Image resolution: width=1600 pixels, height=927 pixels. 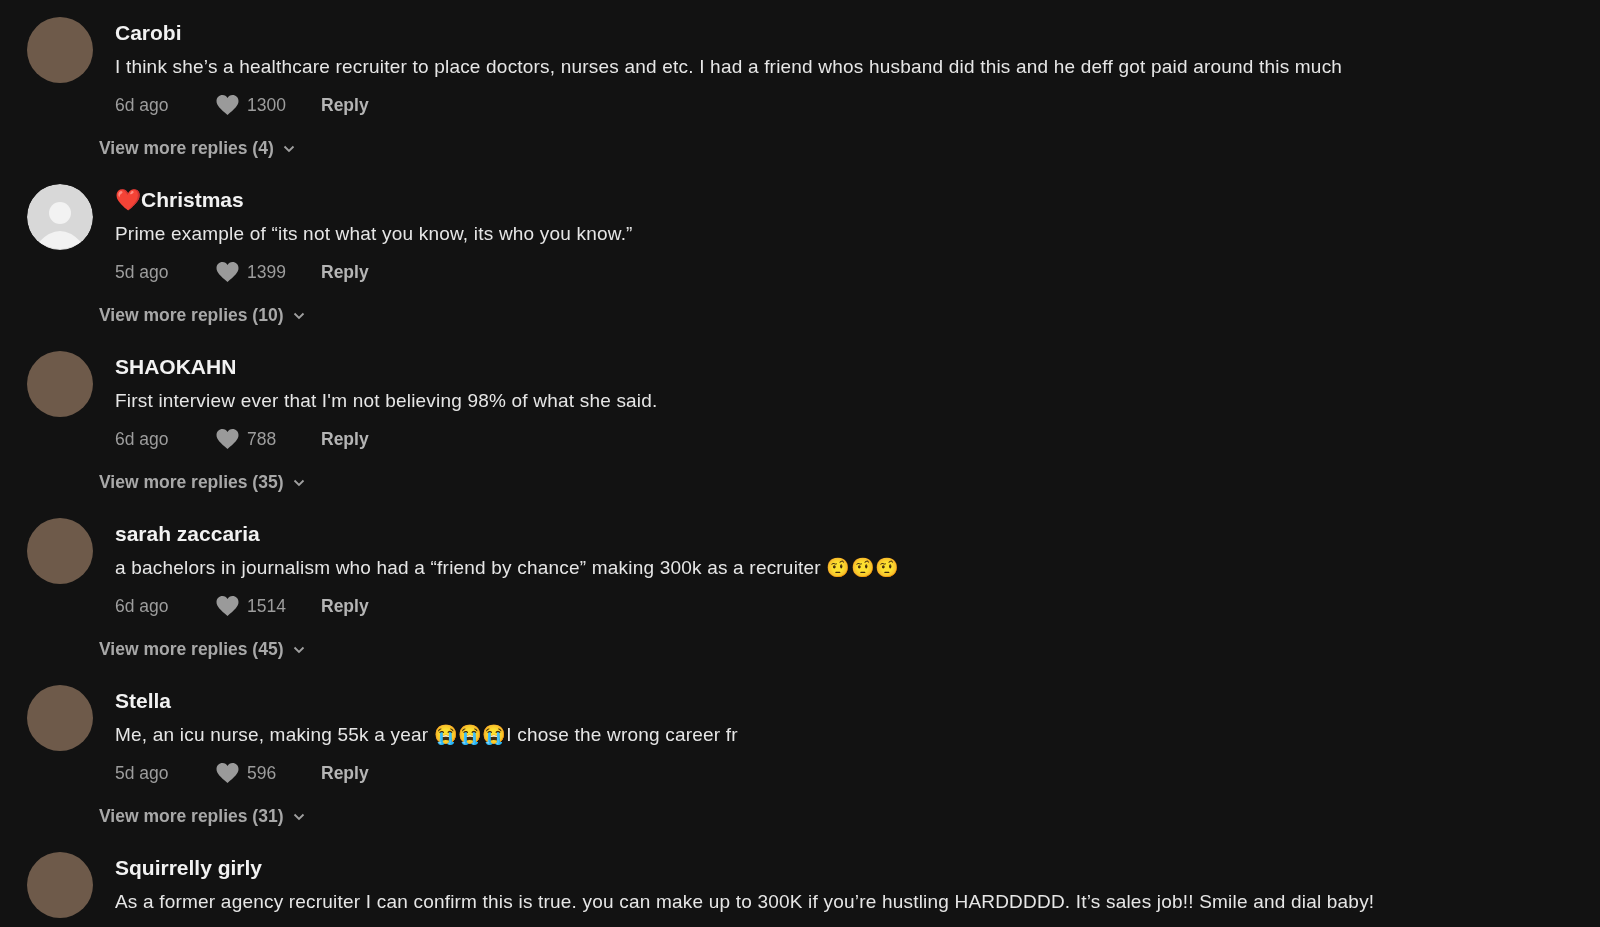 I want to click on view-more-replies-button: View more replies (31), so click(x=202, y=816).